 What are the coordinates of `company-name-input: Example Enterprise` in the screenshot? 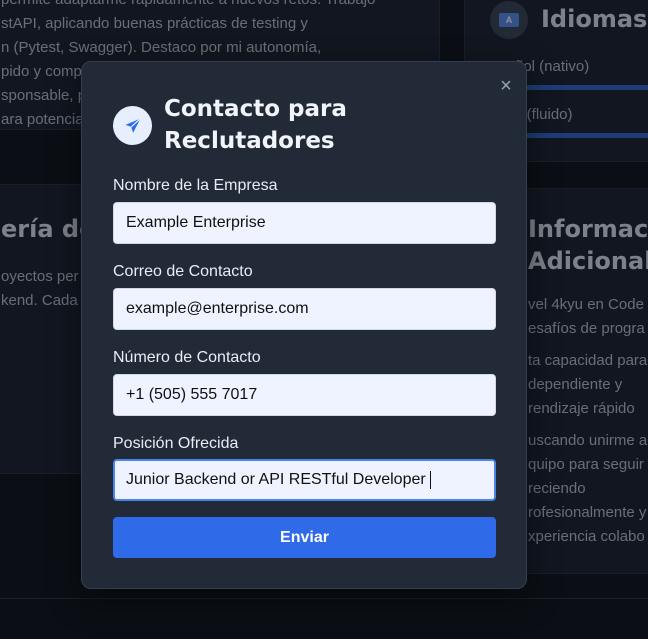 It's located at (304, 223).